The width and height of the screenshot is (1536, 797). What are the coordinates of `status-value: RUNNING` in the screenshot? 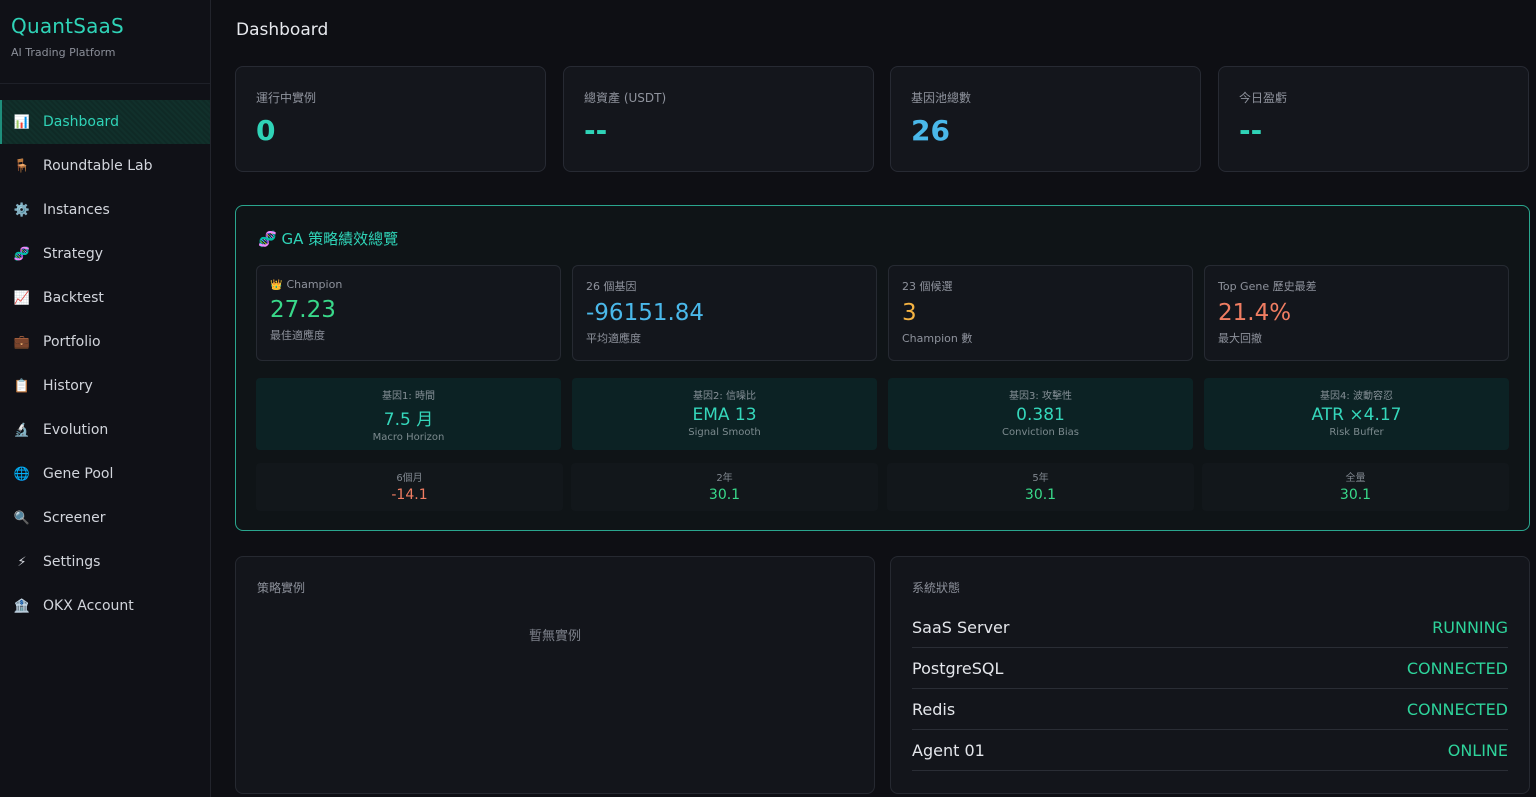 It's located at (1470, 627).